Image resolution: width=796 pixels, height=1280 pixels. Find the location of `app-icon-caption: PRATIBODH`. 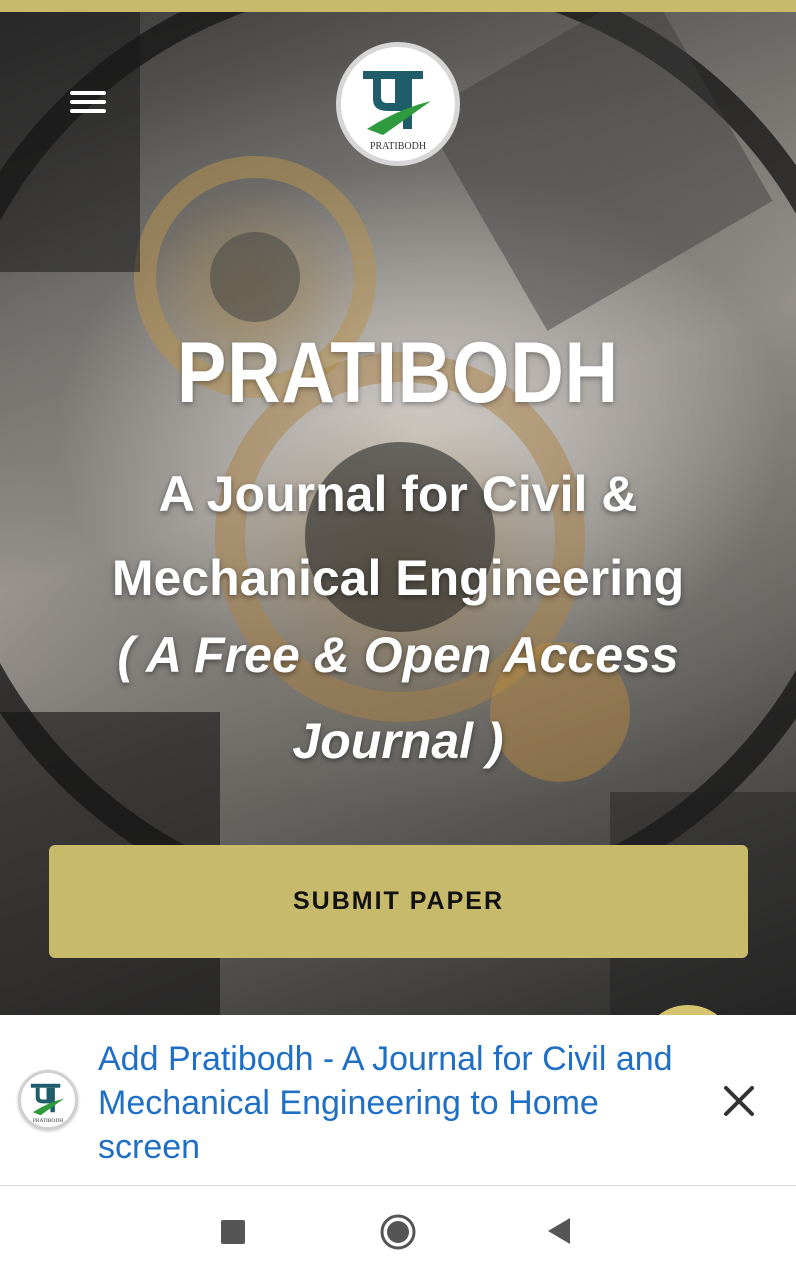

app-icon-caption: PRATIBODH is located at coordinates (48, 1121).